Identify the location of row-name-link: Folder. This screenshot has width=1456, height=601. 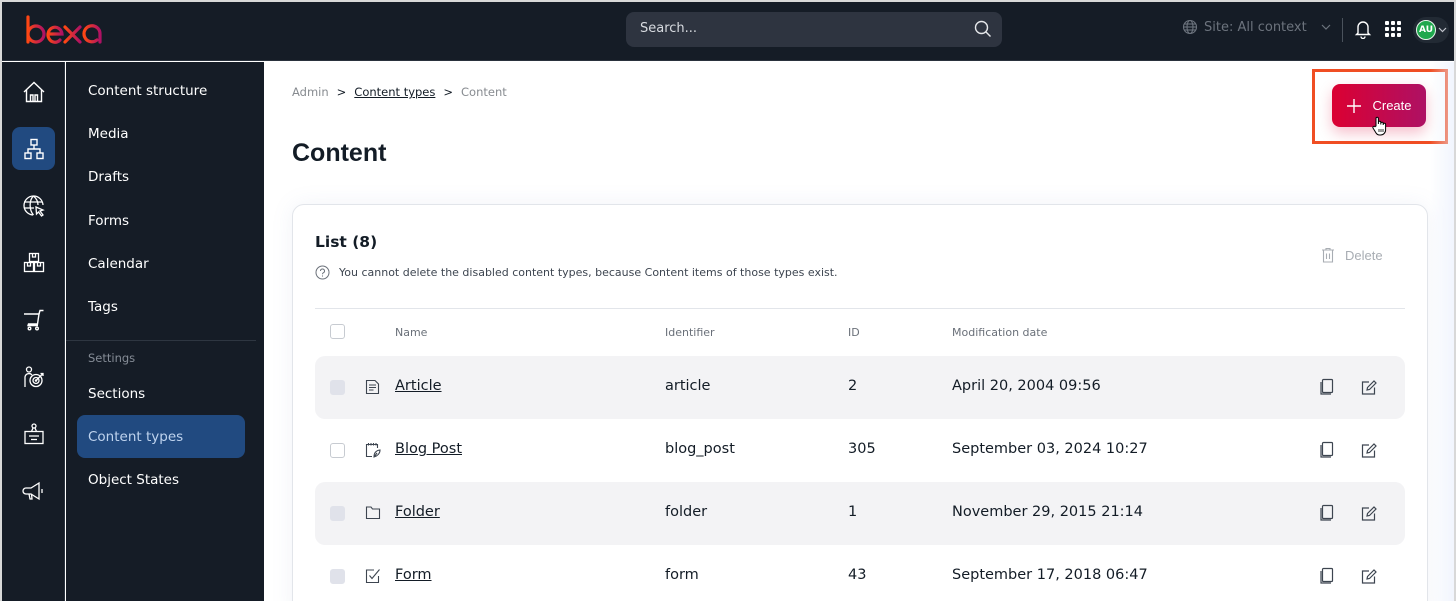
(417, 512).